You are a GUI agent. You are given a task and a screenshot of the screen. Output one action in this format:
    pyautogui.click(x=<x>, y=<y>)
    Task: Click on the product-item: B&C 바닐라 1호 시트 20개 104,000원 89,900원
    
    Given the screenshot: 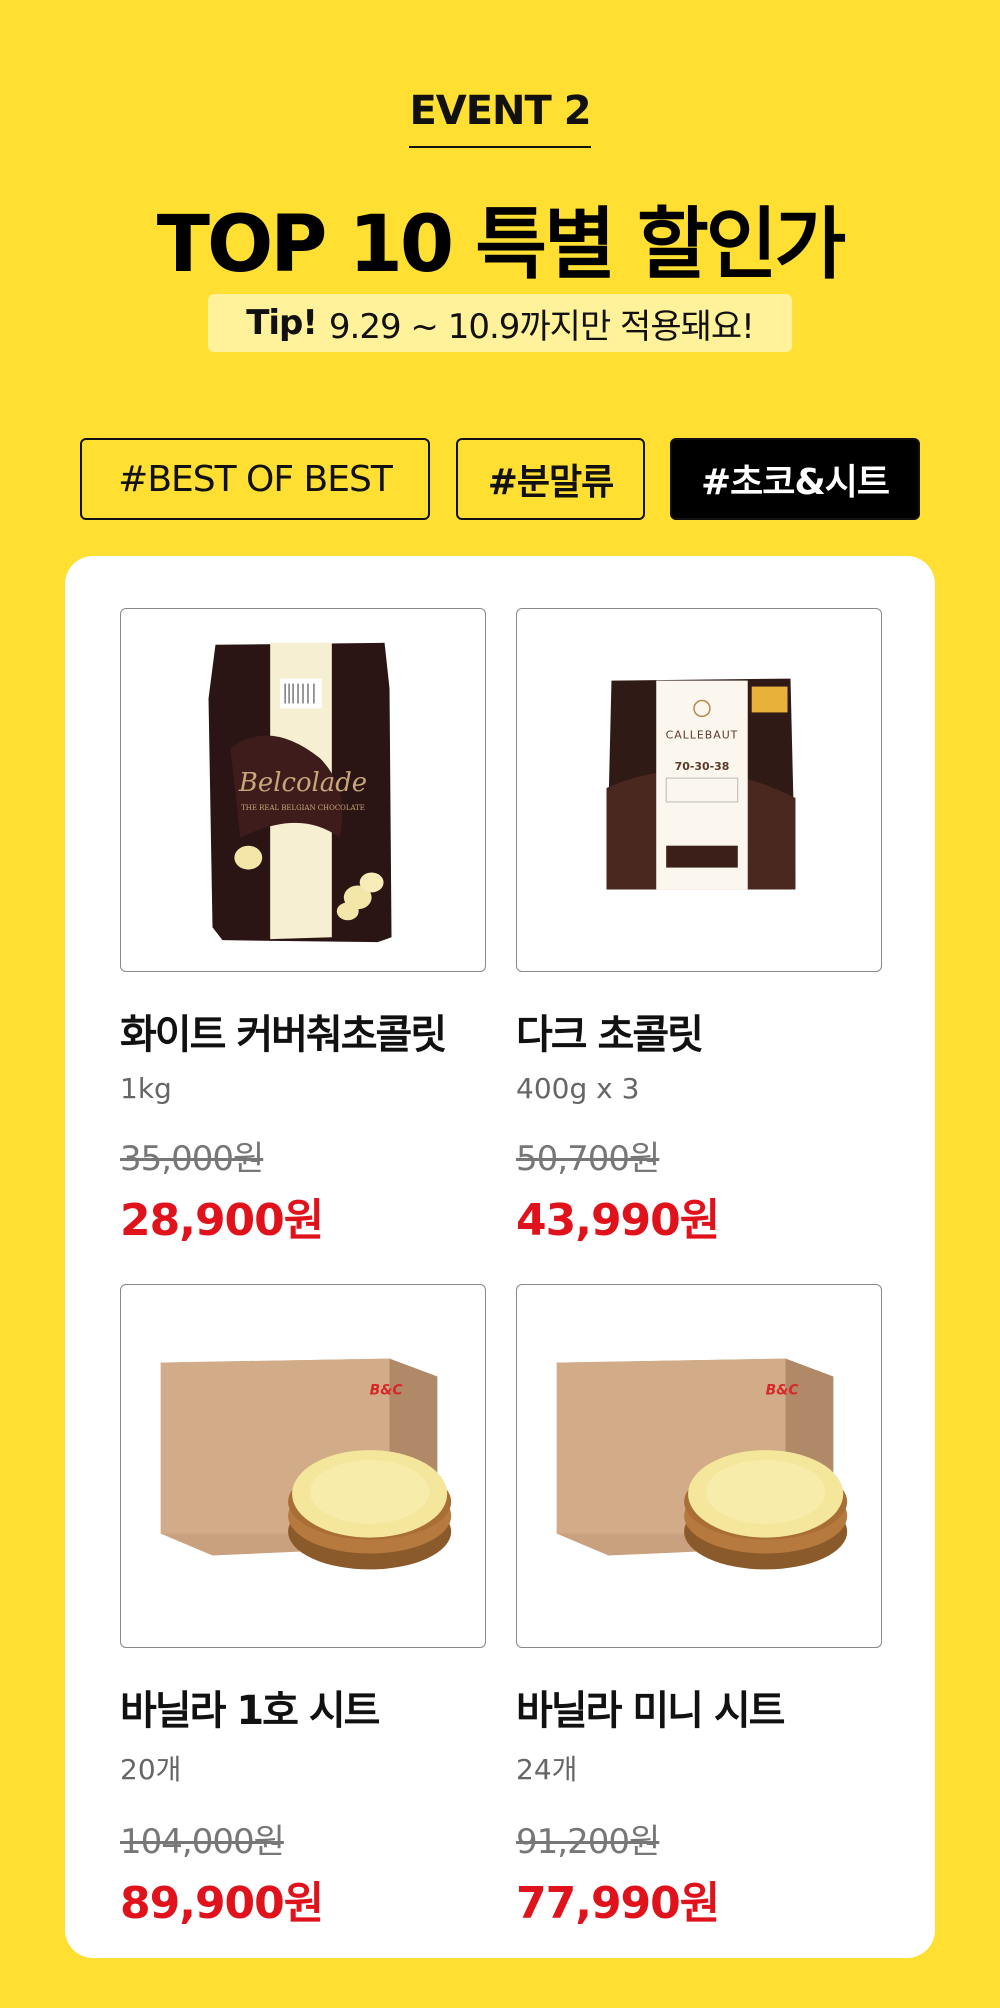 What is the action you would take?
    pyautogui.click(x=303, y=1607)
    